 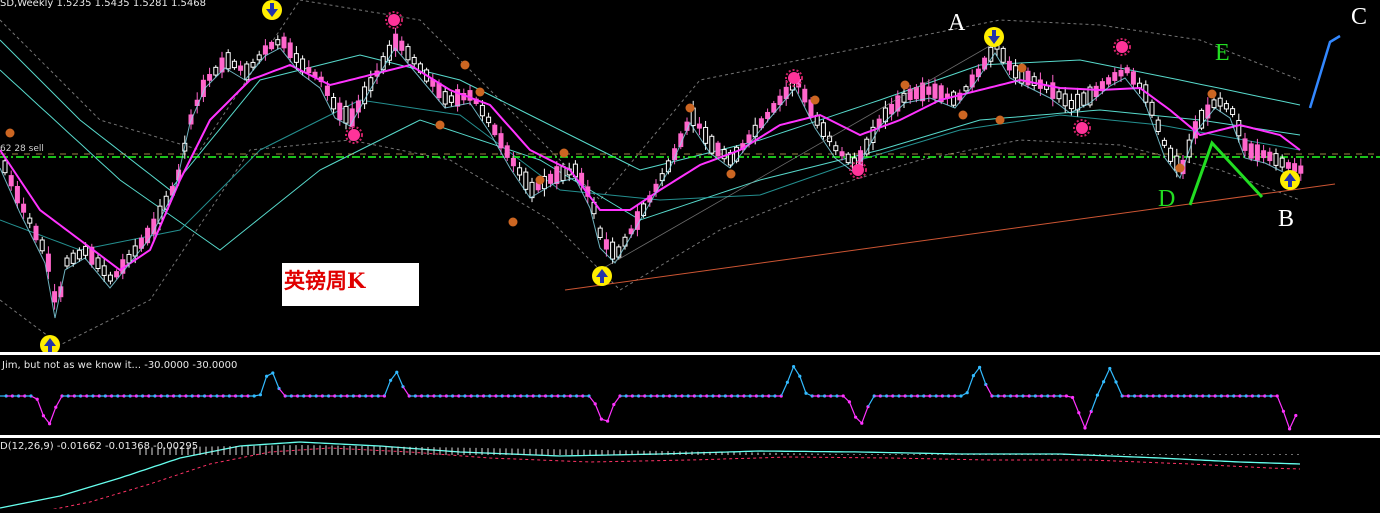 I want to click on sell-level-label: 62 28 sell, so click(x=22, y=149).